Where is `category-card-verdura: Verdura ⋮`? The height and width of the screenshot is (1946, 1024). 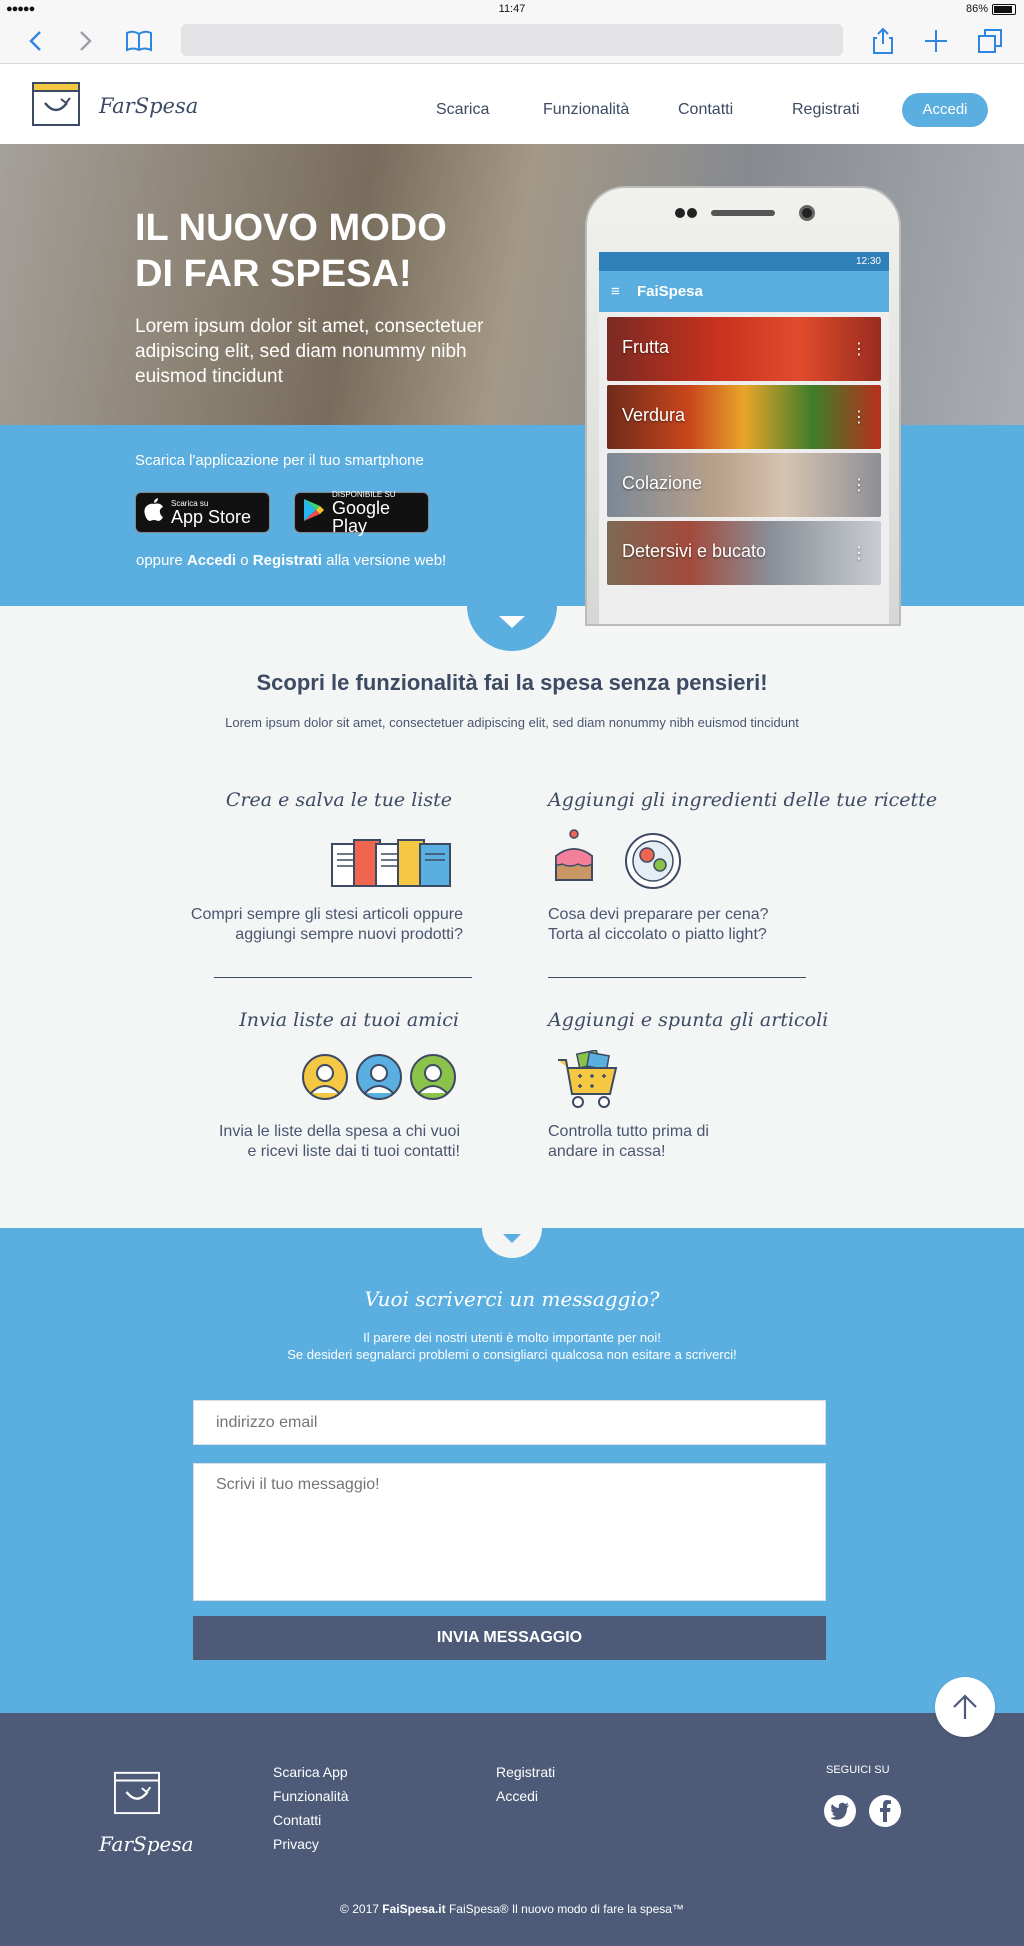
category-card-verdura: Verdura ⋮ is located at coordinates (744, 417).